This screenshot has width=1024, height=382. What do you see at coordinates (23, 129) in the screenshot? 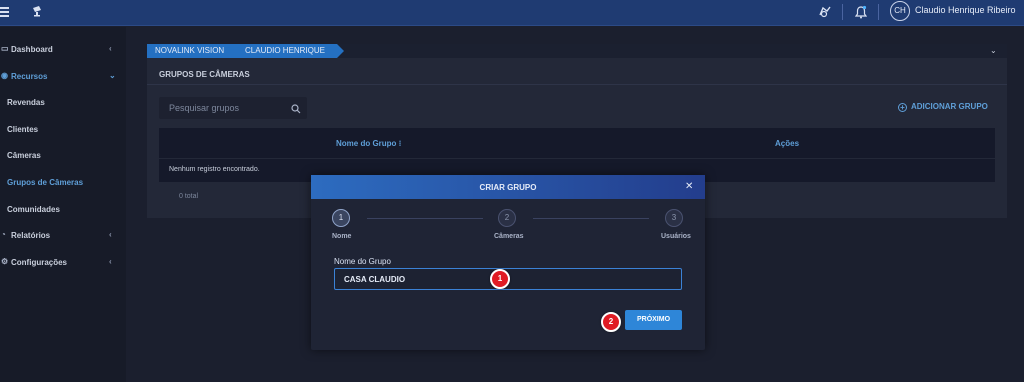
I see `sidebar-item-label: Clientes` at bounding box center [23, 129].